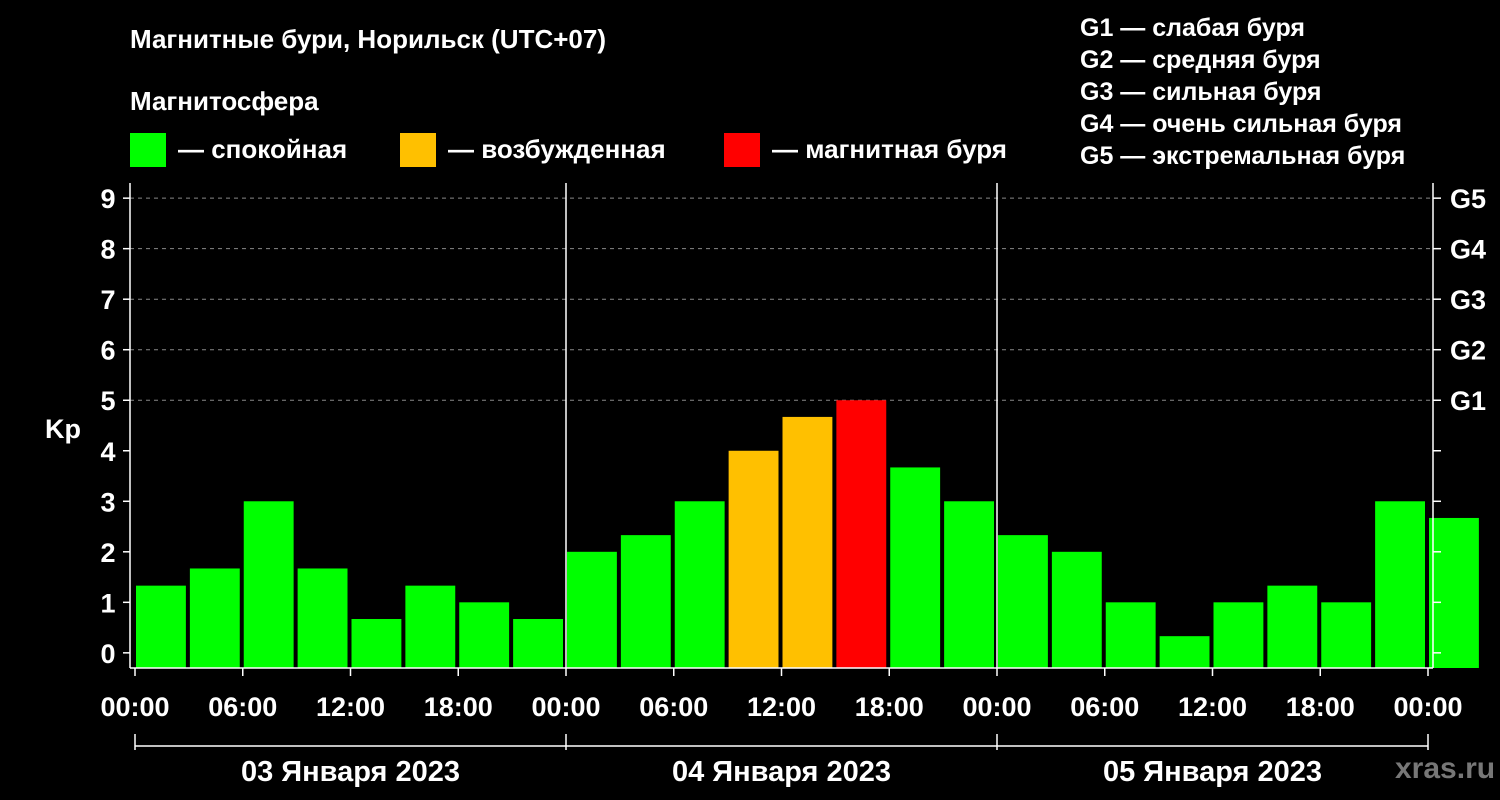 The height and width of the screenshot is (800, 1500). Describe the element at coordinates (1468, 300) in the screenshot. I see `g-tick-label: G3` at that location.